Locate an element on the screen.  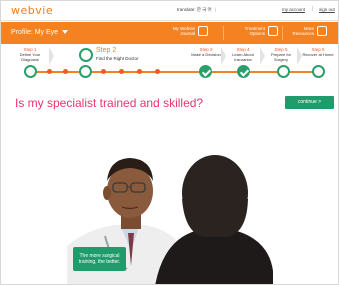
step-label: Make a Decision is located at coordinates (206, 54).